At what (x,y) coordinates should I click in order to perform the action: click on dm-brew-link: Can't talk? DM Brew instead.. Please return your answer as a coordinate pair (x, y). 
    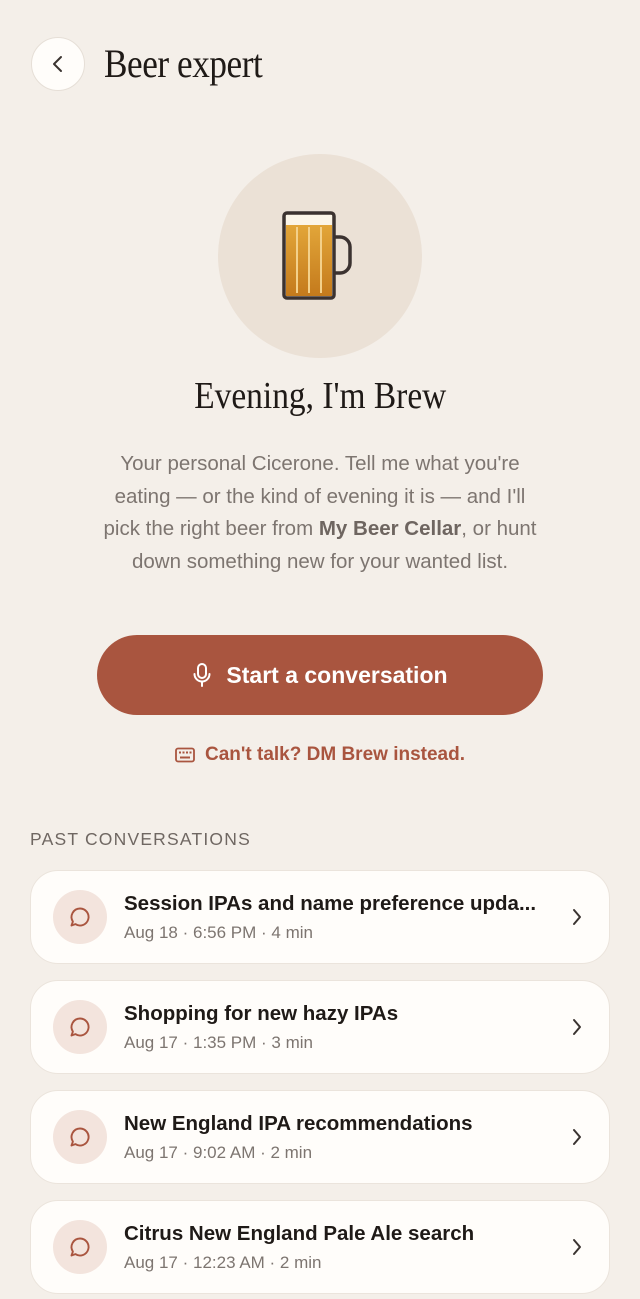
    Looking at the image, I should click on (320, 755).